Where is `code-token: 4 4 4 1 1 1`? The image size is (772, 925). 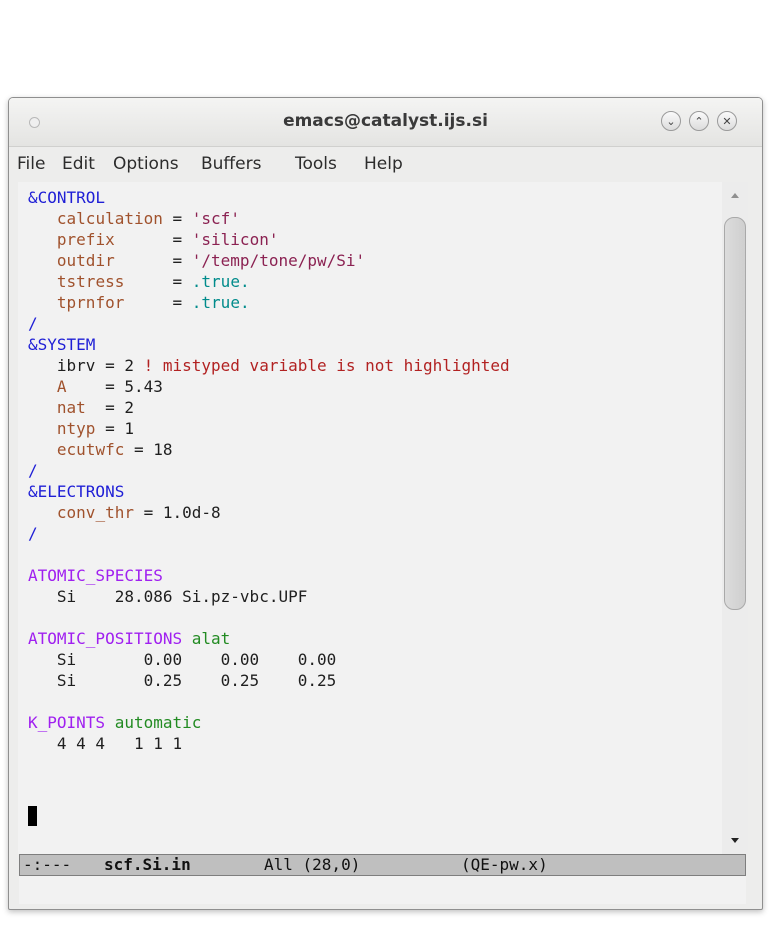 code-token: 4 4 4 1 1 1 is located at coordinates (105, 743).